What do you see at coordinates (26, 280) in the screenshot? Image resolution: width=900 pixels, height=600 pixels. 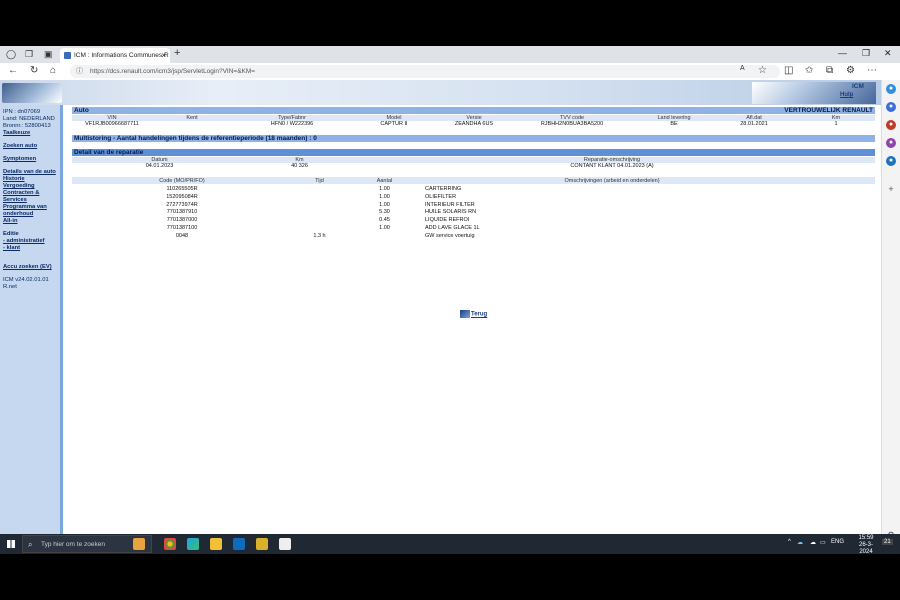 I see `version-text: ICM v24.02.01.01` at bounding box center [26, 280].